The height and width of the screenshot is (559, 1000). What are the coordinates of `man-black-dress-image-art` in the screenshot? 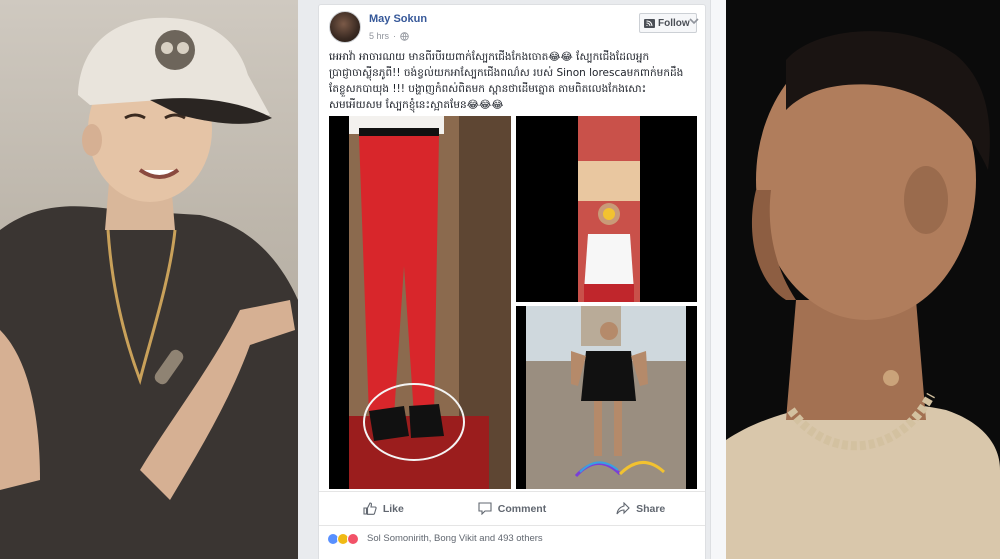 It's located at (606, 397).